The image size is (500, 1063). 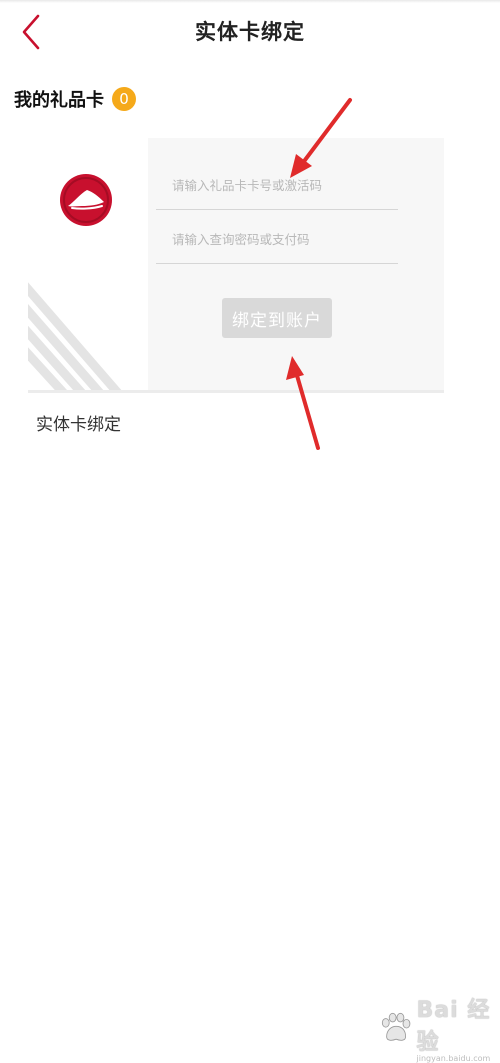 I want to click on watermark-text: Bai 经验 jingyan.baidu.com, so click(x=458, y=1027).